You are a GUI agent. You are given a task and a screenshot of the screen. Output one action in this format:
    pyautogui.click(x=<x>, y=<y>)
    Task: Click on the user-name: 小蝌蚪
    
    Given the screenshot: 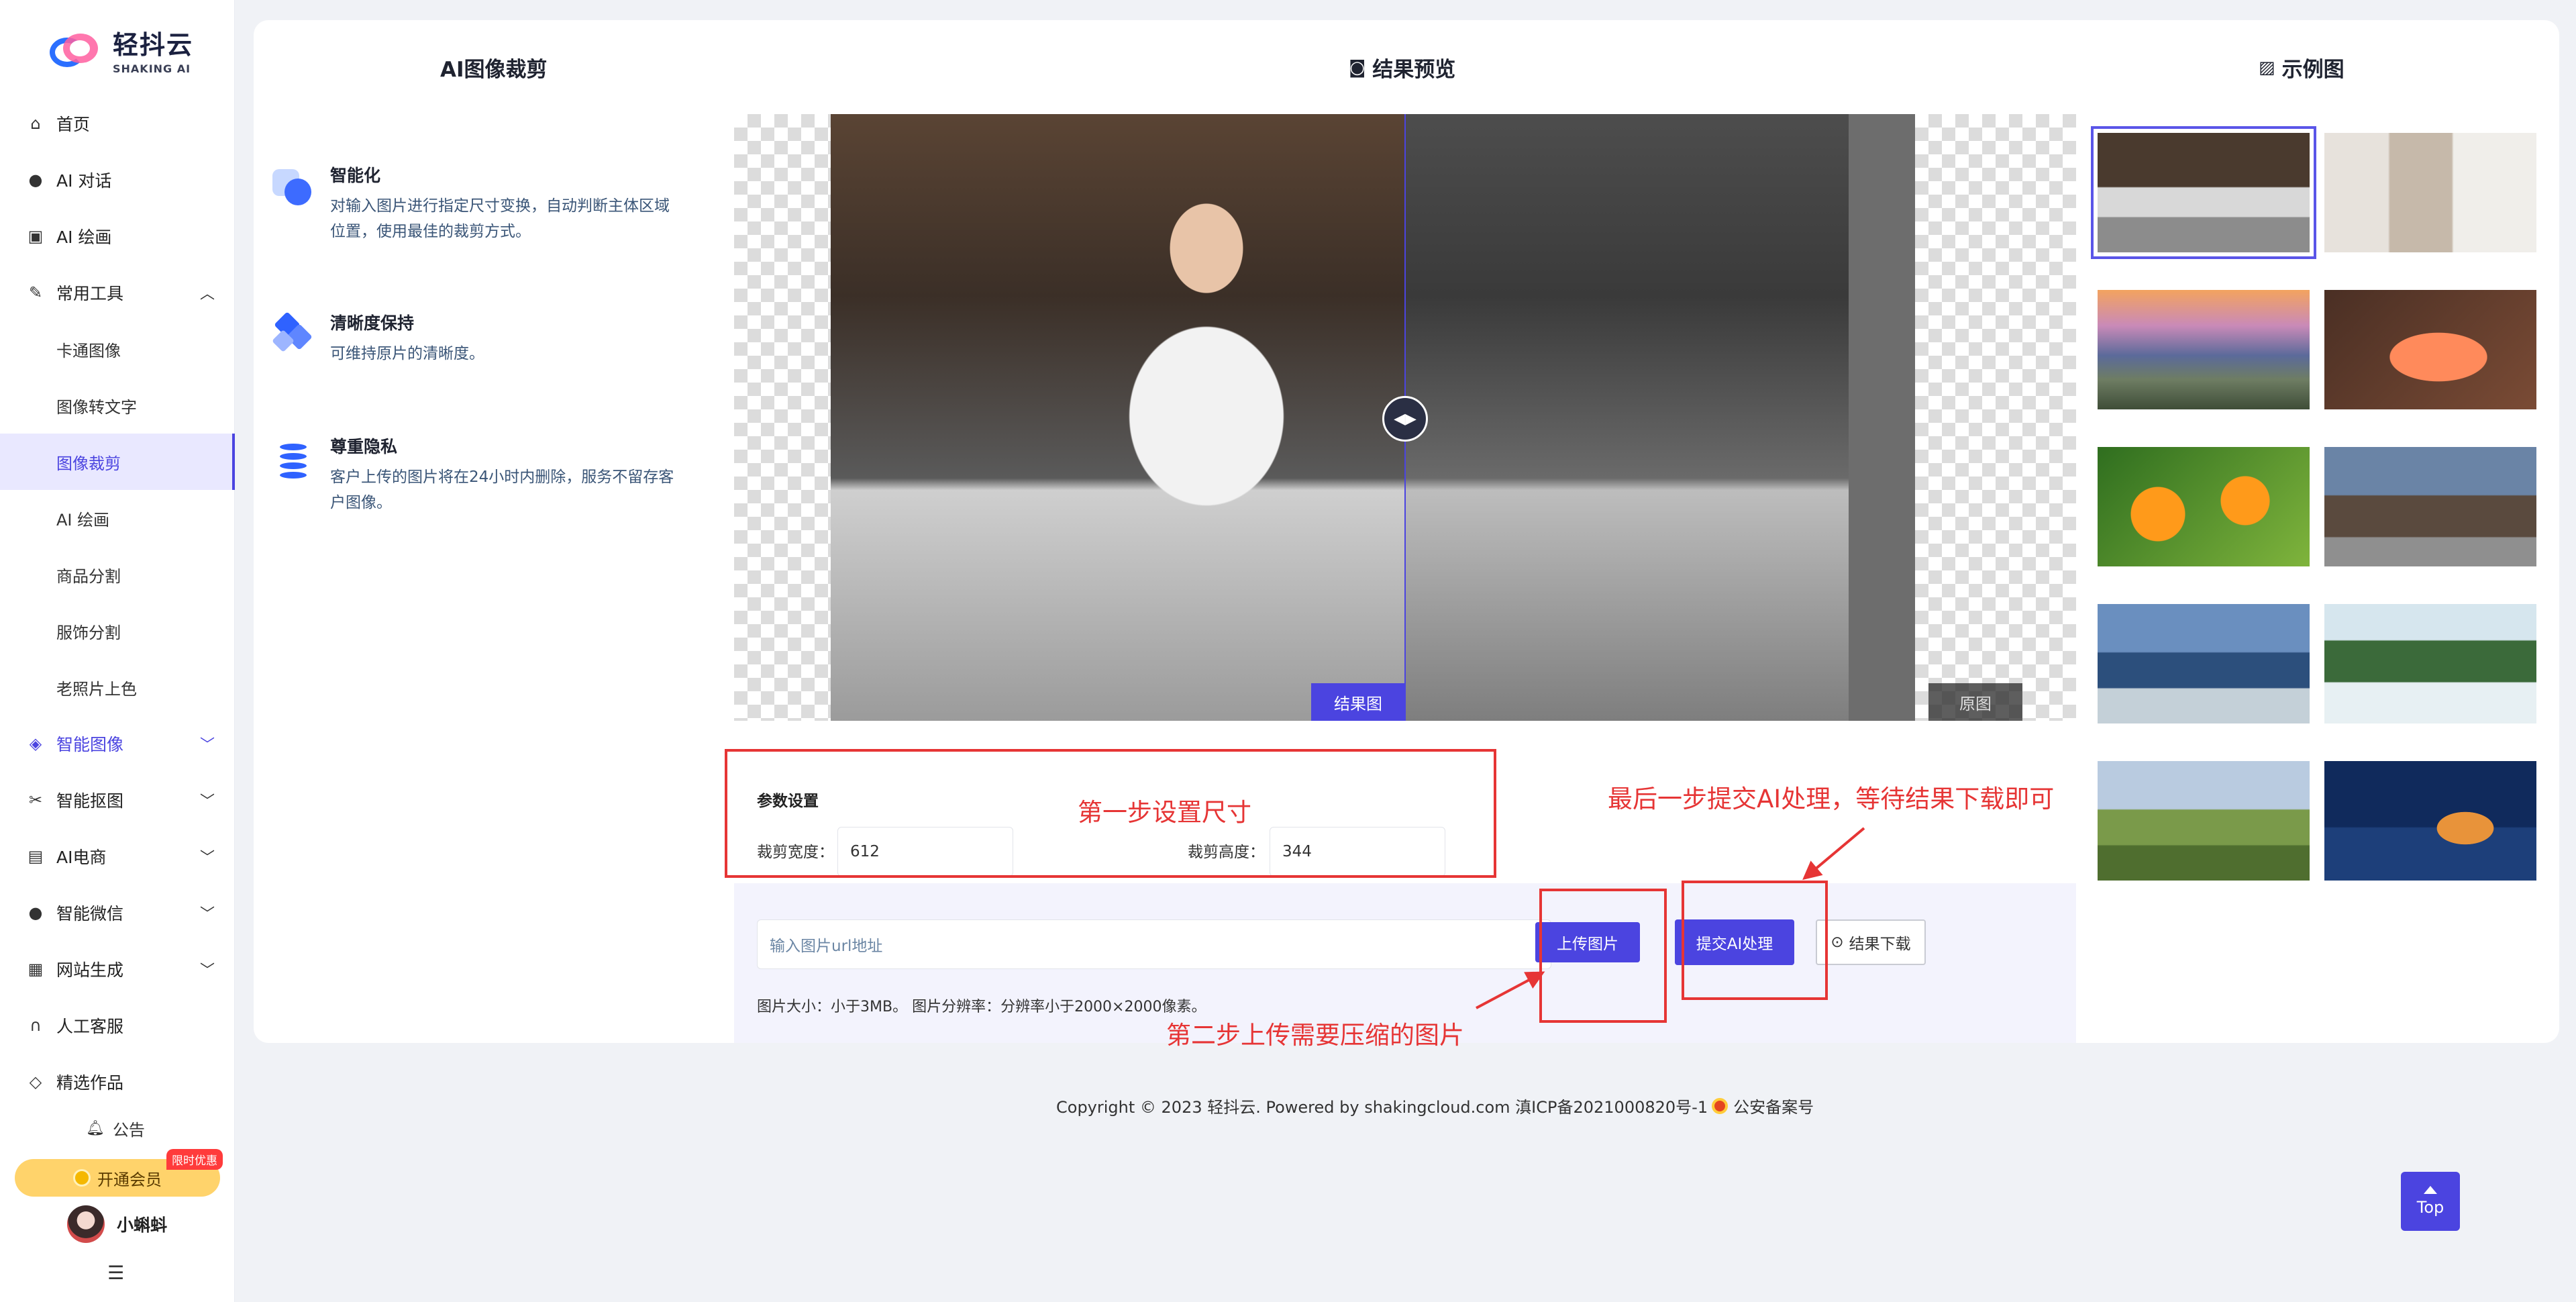 What is the action you would take?
    pyautogui.click(x=142, y=1225)
    